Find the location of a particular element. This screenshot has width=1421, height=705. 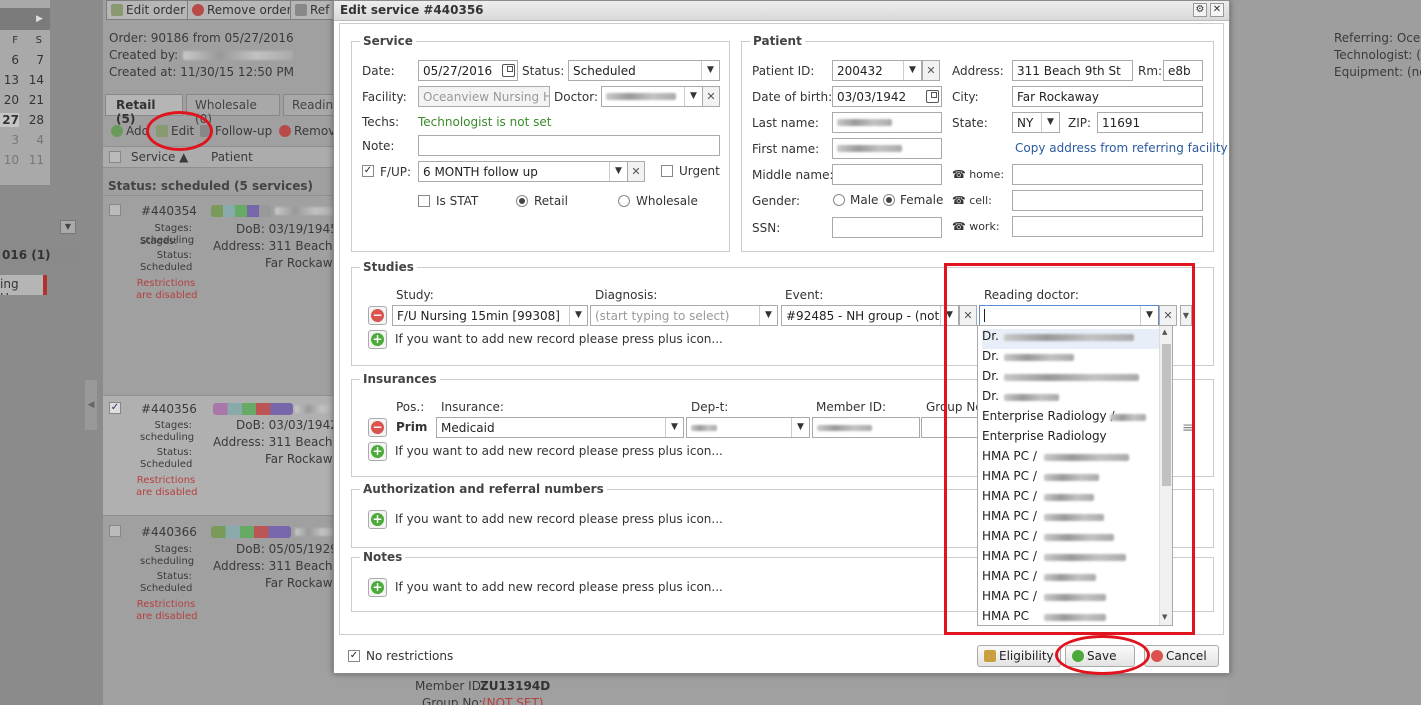

calendar-day-selected: 27 is located at coordinates (9, 120).